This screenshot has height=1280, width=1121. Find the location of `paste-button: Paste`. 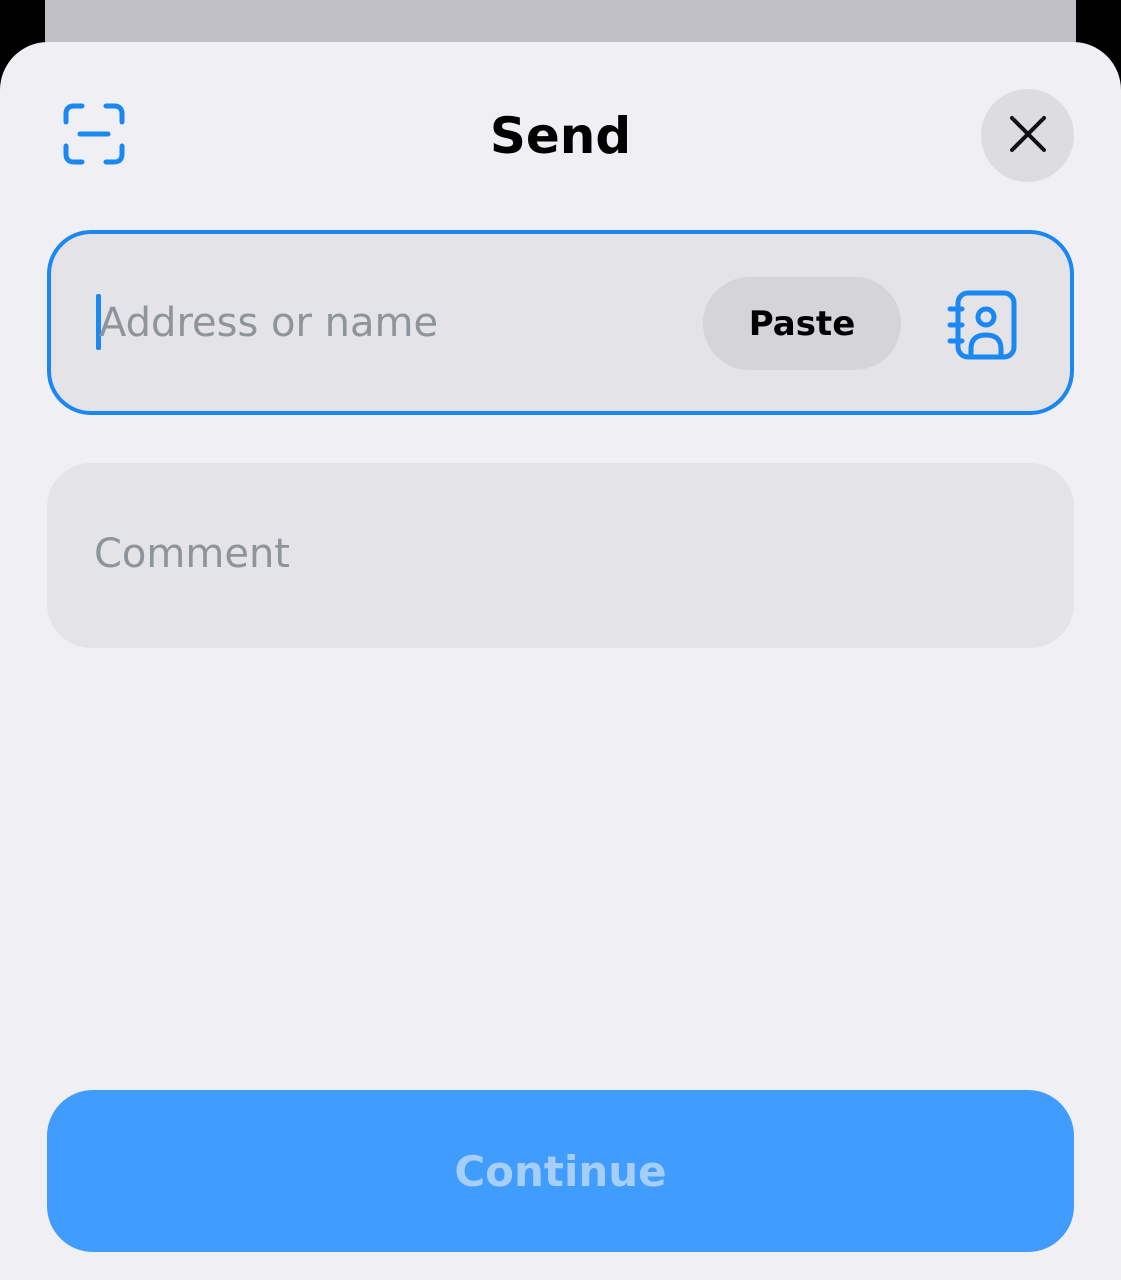

paste-button: Paste is located at coordinates (802, 323).